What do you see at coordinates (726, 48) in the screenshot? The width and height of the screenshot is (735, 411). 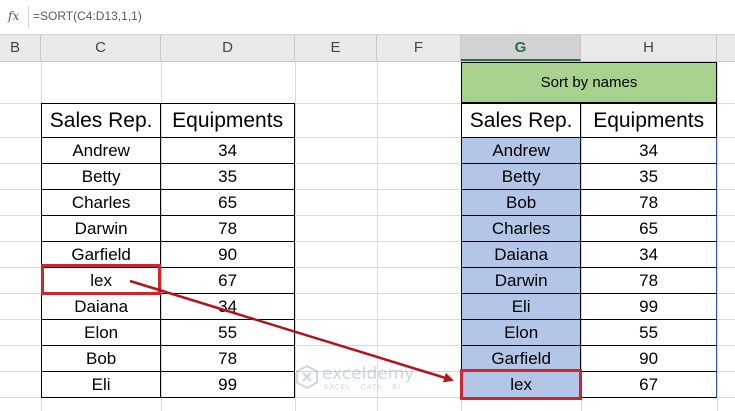 I see `column-header-next` at bounding box center [726, 48].